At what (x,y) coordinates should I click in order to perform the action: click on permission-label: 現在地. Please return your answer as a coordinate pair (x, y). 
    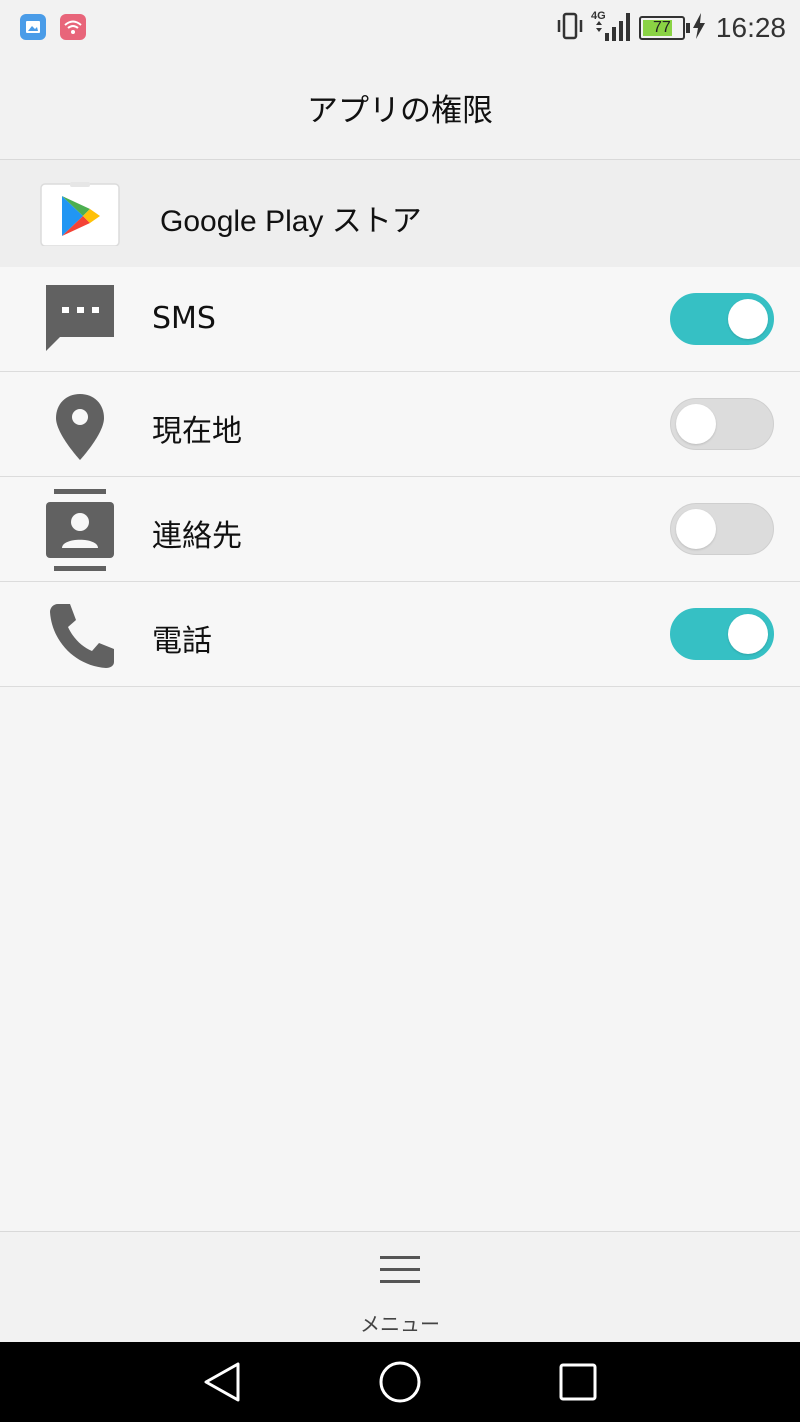
    Looking at the image, I should click on (197, 431).